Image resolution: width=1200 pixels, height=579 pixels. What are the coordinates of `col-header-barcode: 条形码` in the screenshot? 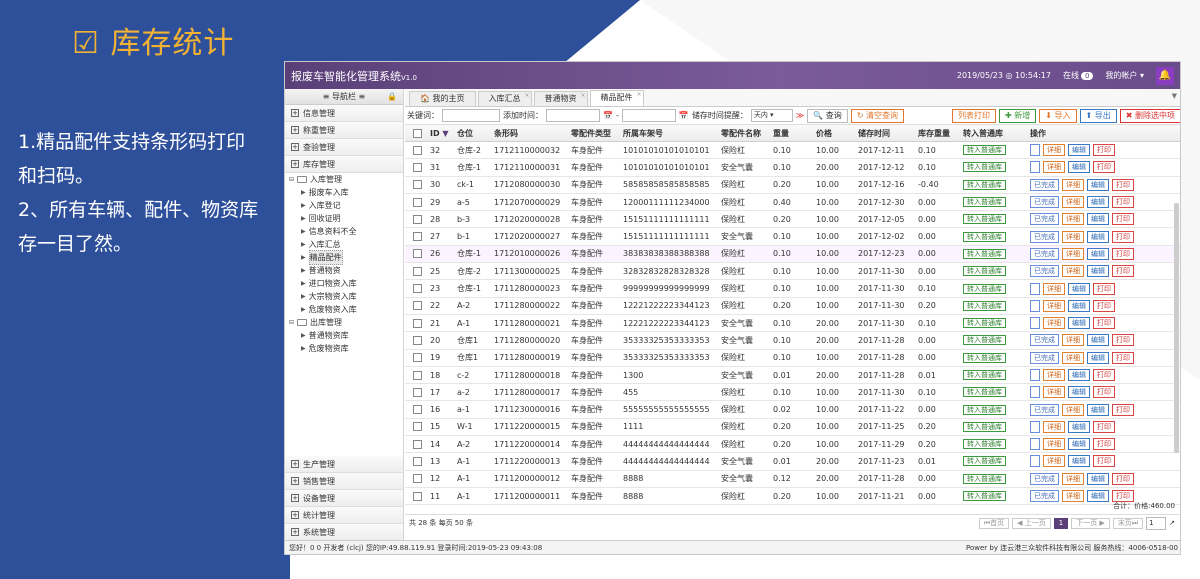 It's located at (529, 133).